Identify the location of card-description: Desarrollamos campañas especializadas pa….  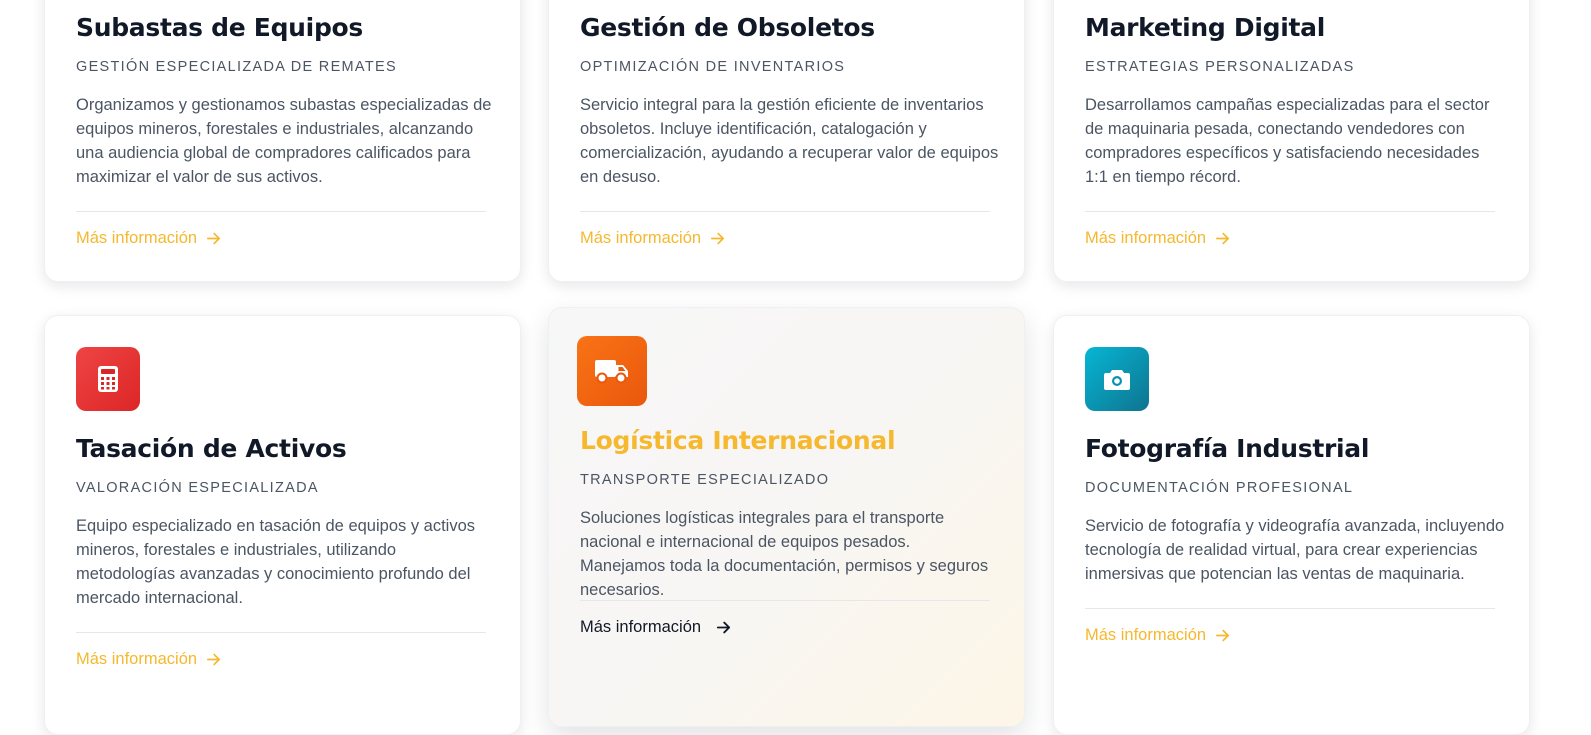
(1287, 141).